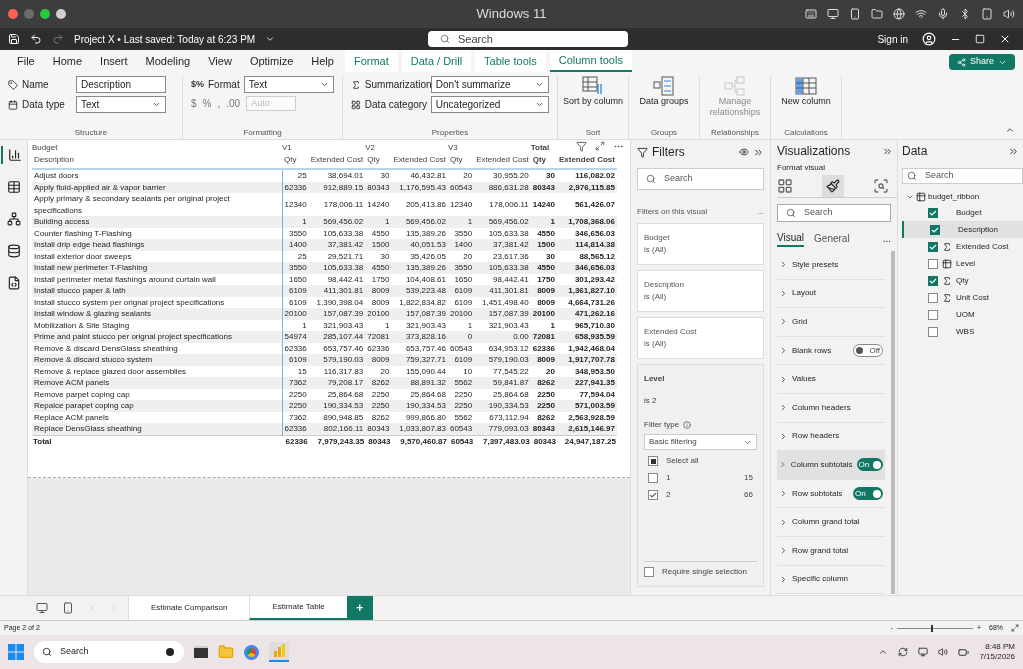 This screenshot has width=1023, height=669. I want to click on ribbon-button: Data groups, so click(664, 101).